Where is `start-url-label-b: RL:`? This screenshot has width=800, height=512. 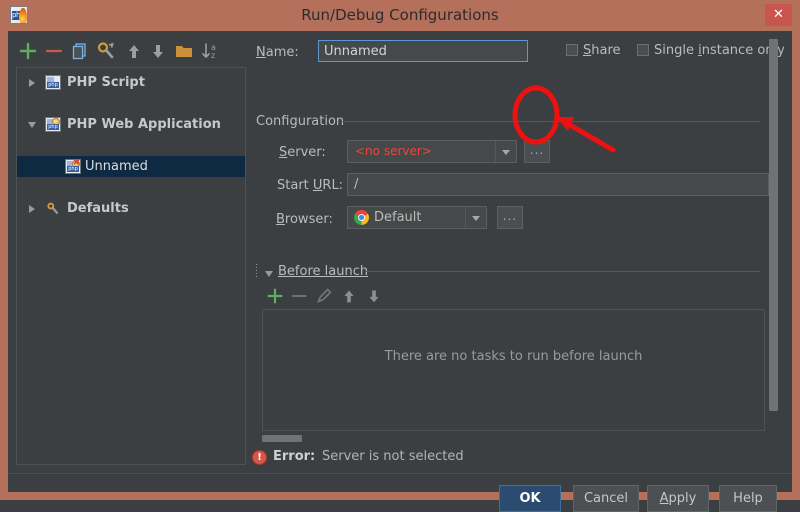 start-url-label-b: RL: is located at coordinates (333, 185).